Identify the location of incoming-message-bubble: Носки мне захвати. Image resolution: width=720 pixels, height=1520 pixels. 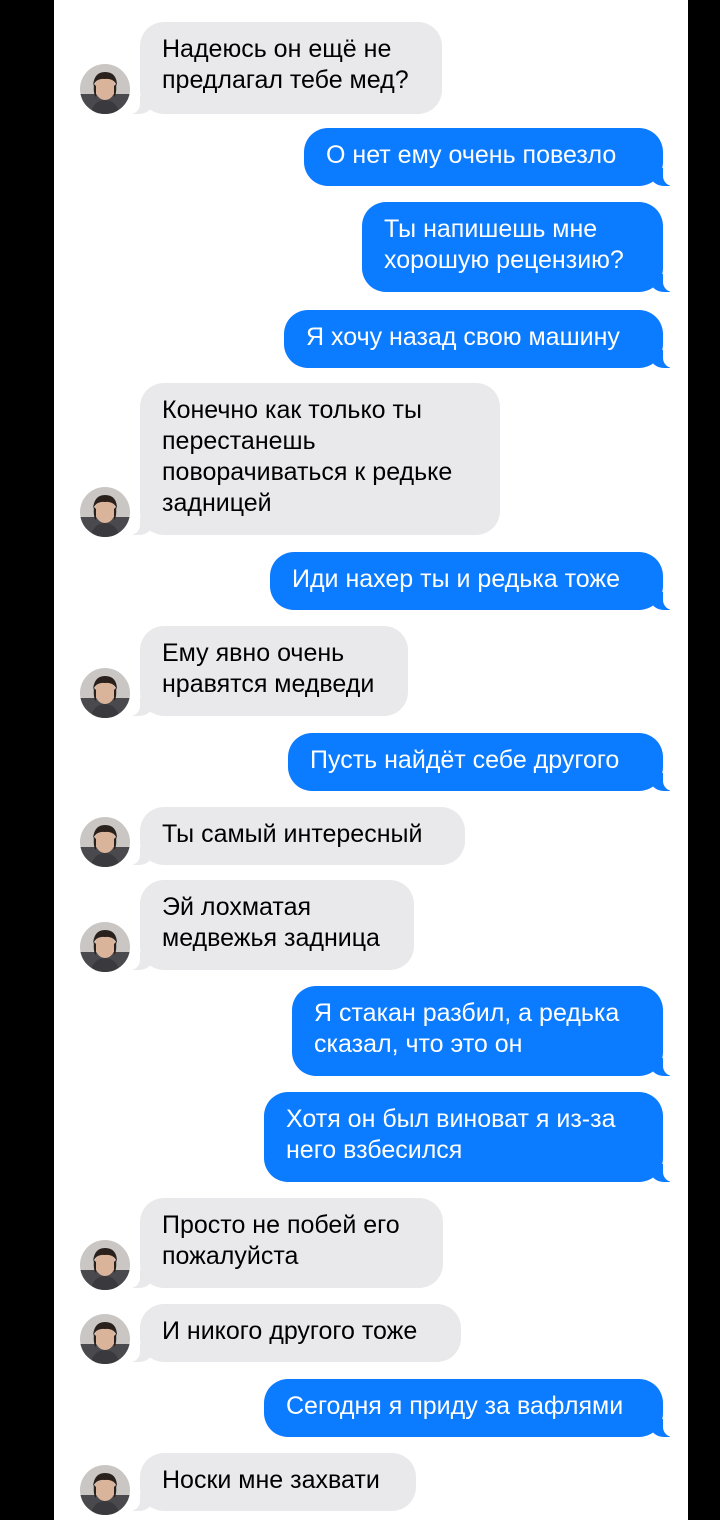
(271, 1482).